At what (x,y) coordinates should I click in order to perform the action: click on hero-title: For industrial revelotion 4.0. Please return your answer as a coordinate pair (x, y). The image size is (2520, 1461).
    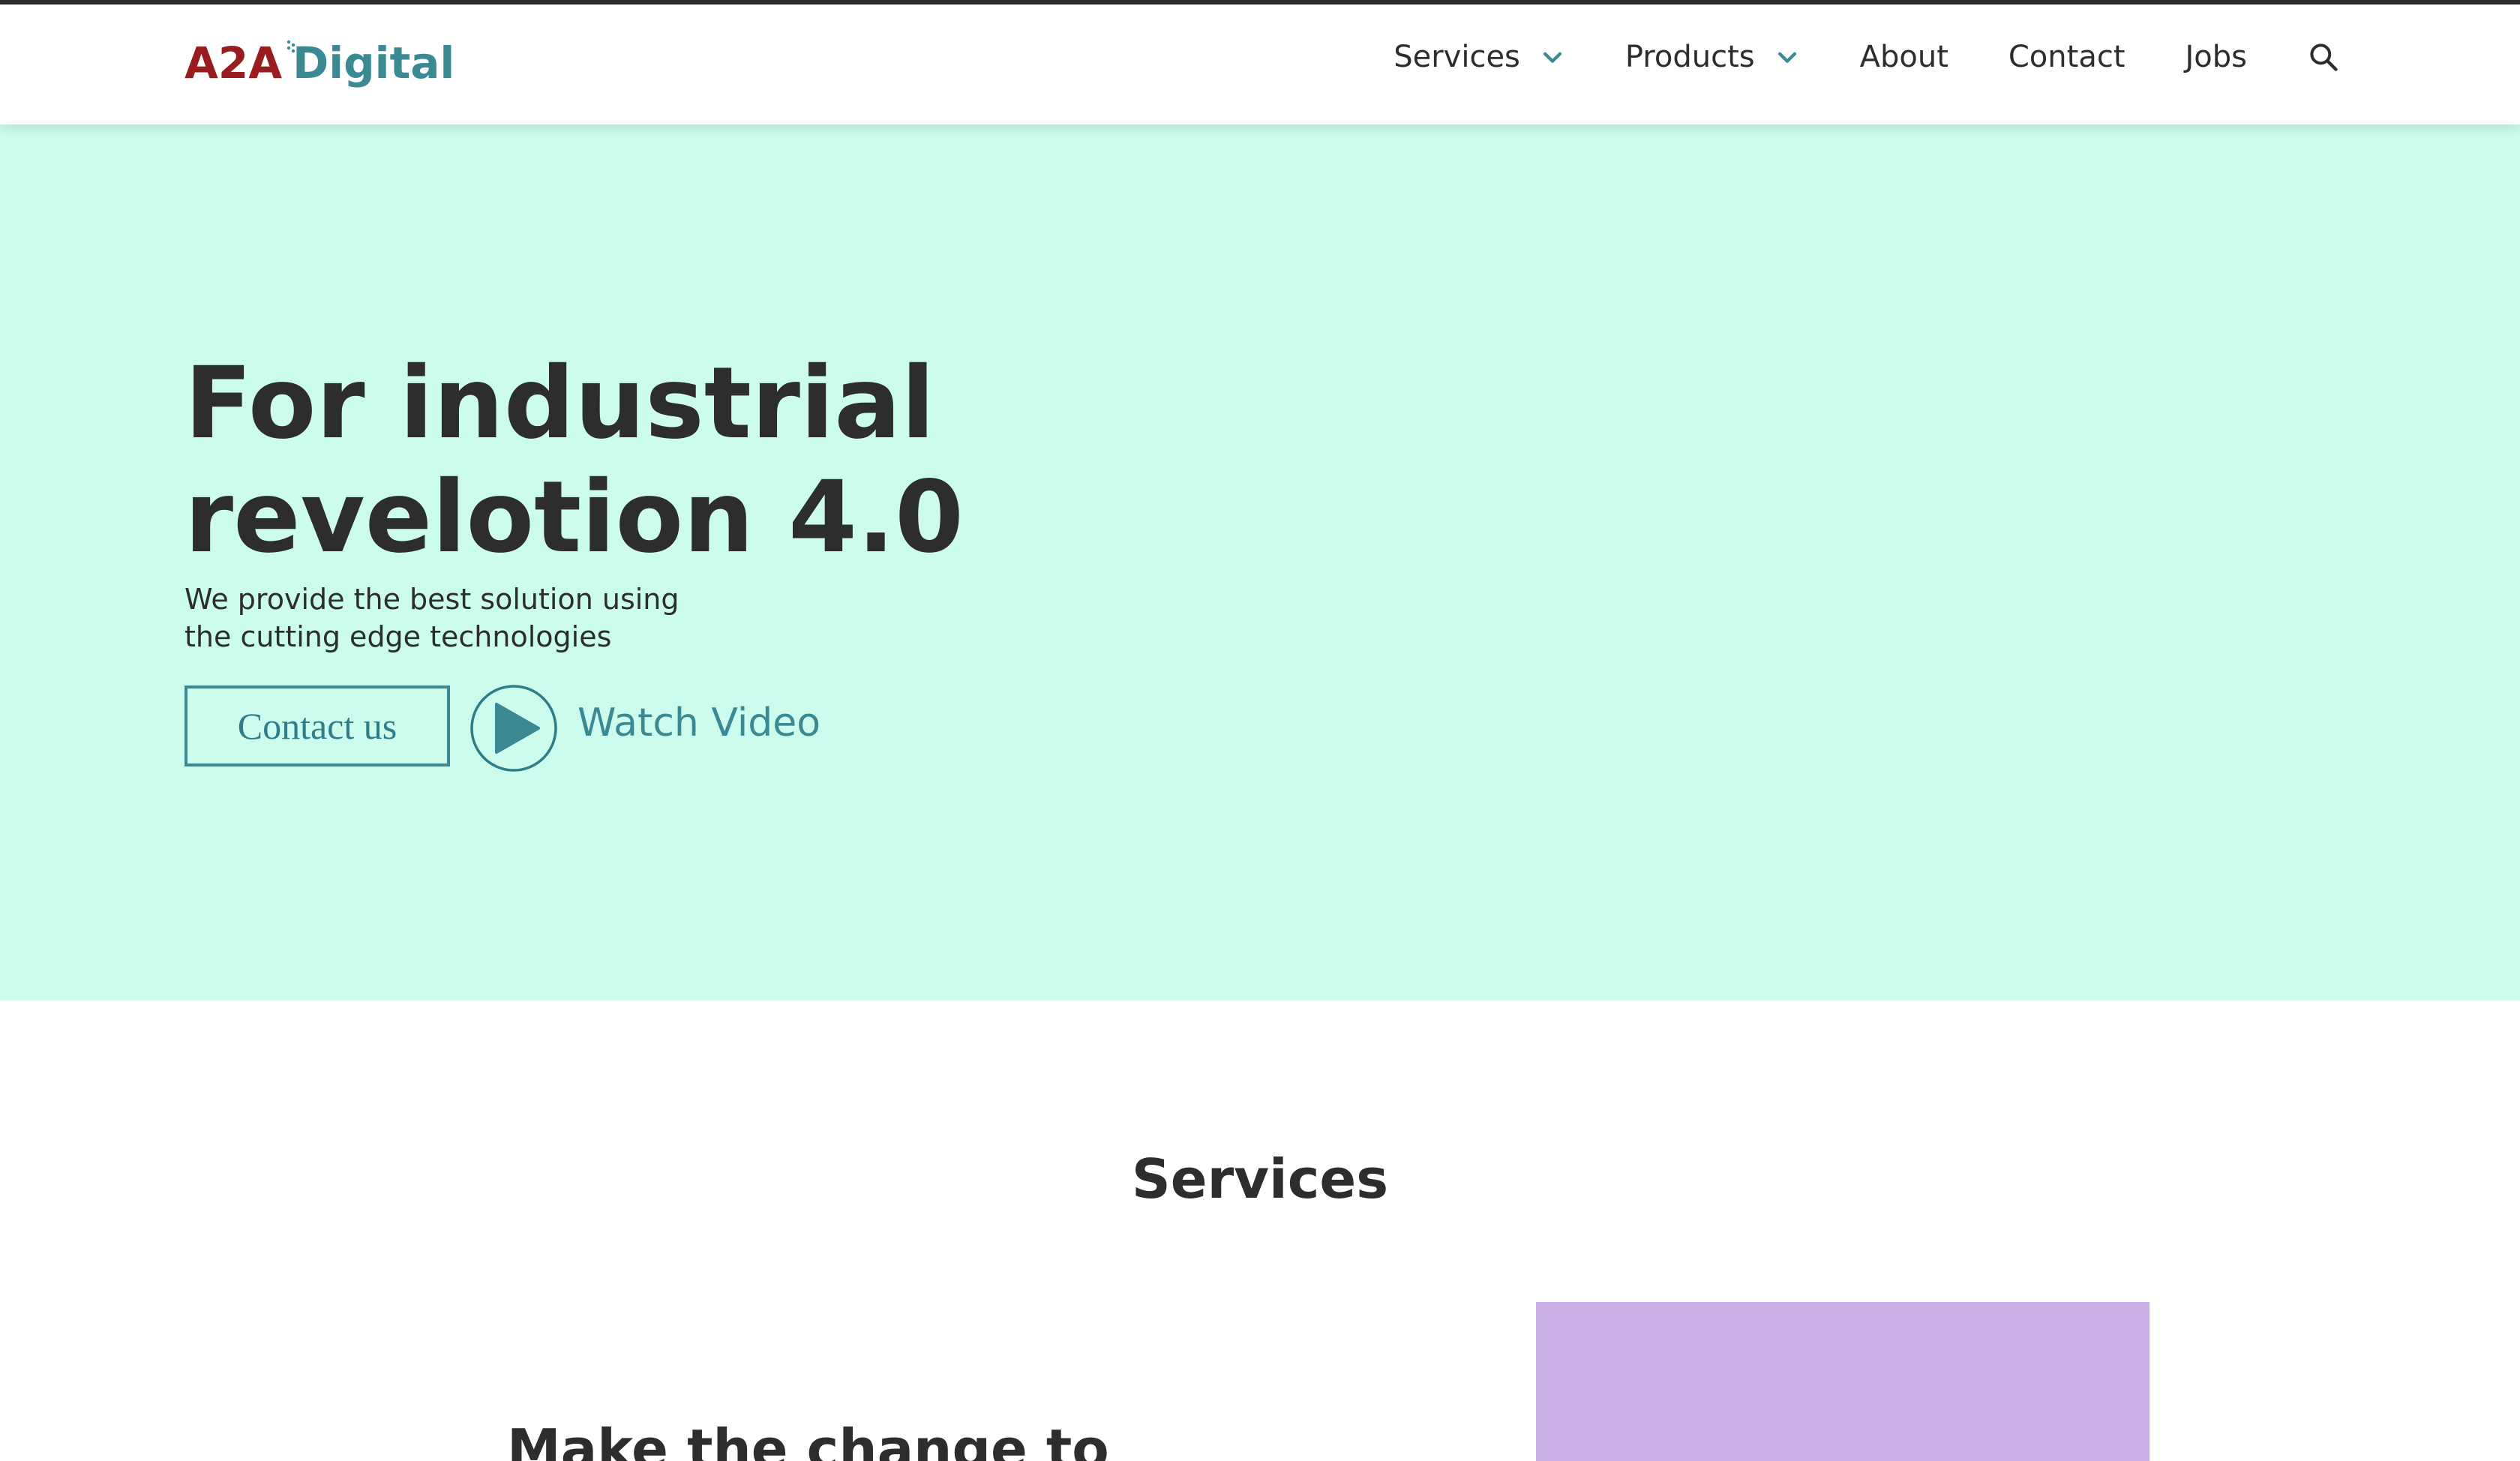
    Looking at the image, I should click on (597, 460).